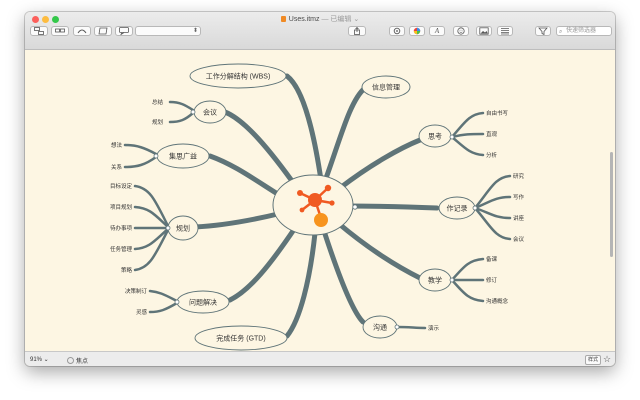 This screenshot has width=640, height=400. I want to click on branch-problem, so click(262, 264).